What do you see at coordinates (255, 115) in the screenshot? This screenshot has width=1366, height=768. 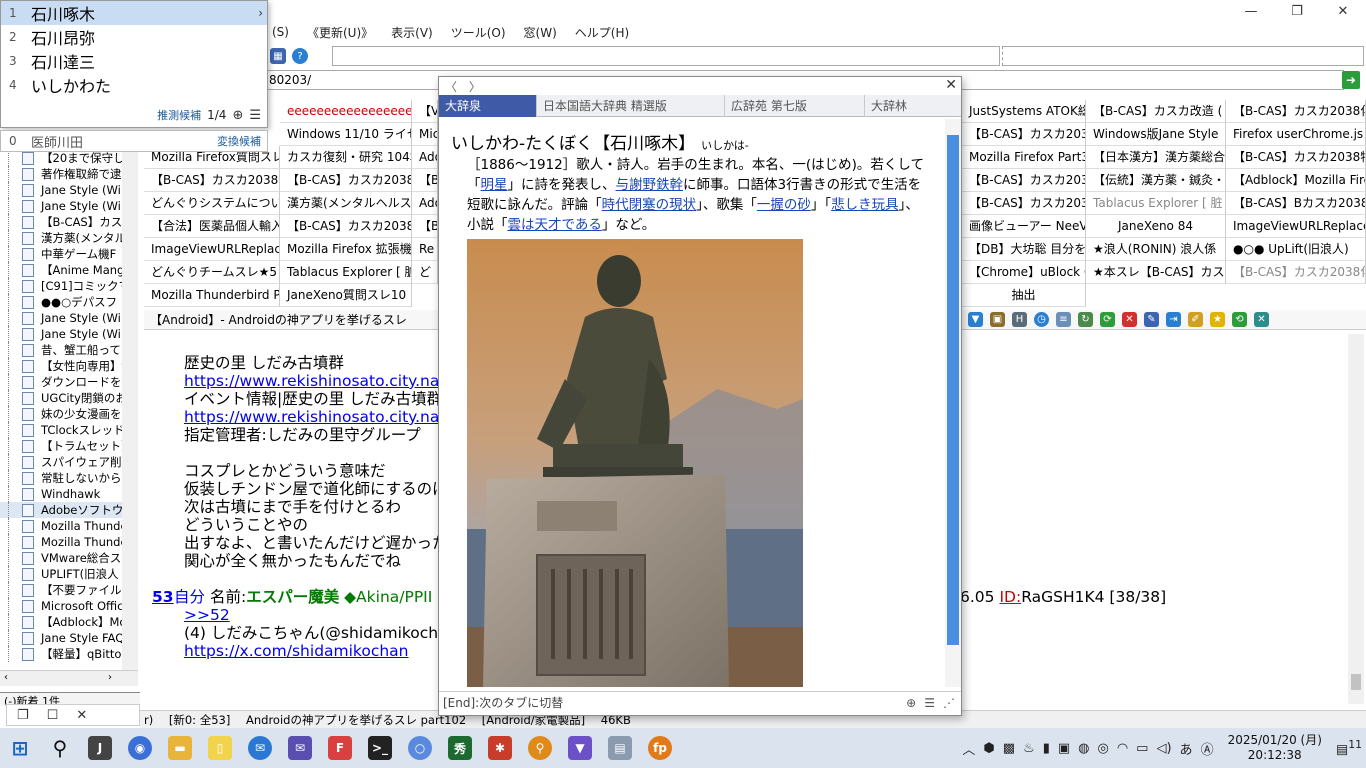 I see `list-icon: ☰` at bounding box center [255, 115].